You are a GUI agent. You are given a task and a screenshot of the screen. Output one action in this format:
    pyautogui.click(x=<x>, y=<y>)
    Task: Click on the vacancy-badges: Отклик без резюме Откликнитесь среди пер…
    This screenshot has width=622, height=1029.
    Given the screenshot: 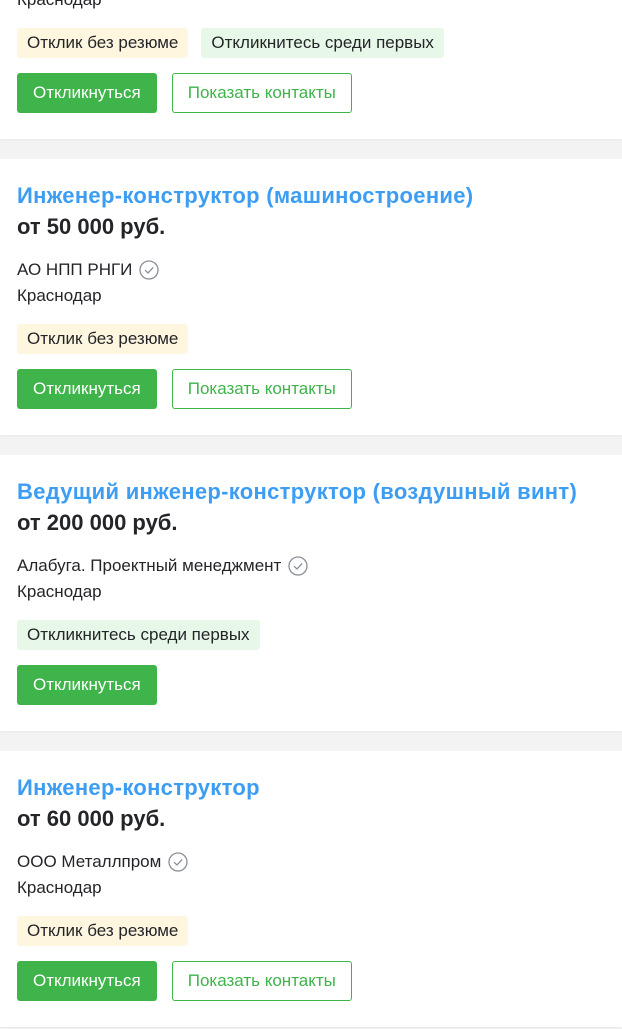 What is the action you would take?
    pyautogui.click(x=230, y=43)
    